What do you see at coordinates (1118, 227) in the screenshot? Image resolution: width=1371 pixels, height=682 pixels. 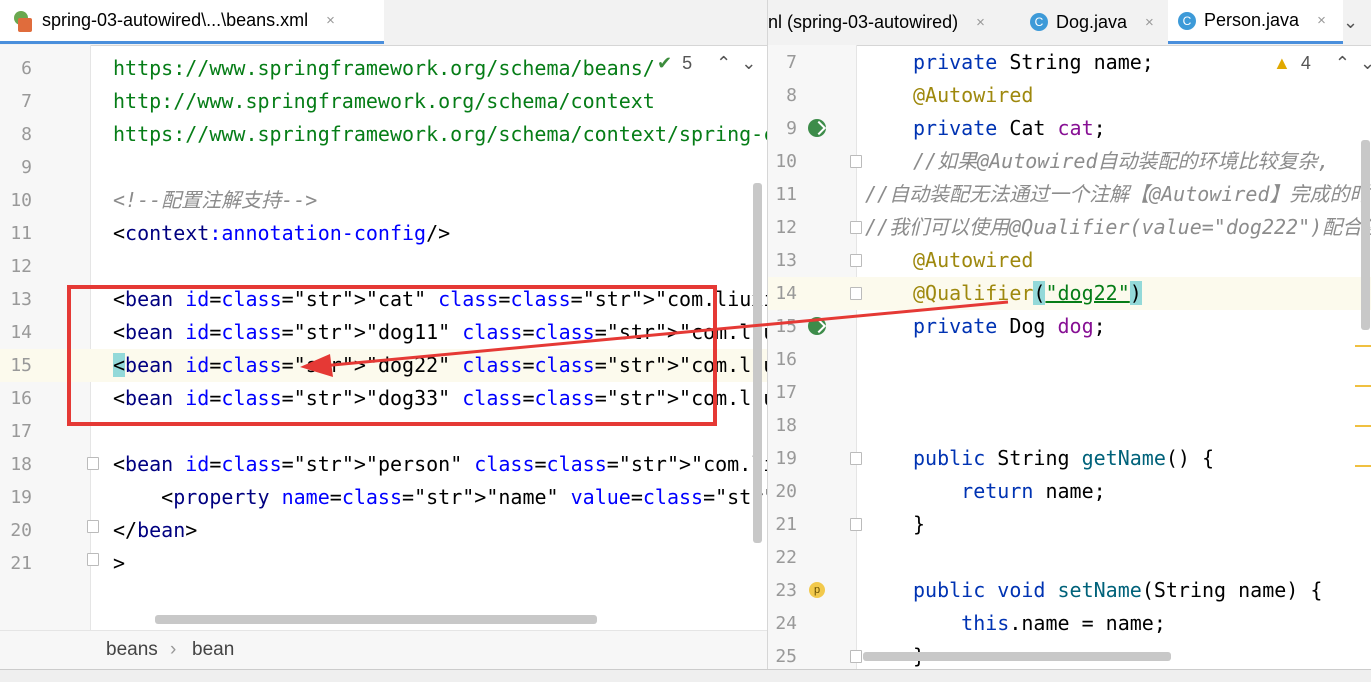 I see `code-text: //我们可以使用@Qualifier(value="dog222")配合使` at bounding box center [1118, 227].